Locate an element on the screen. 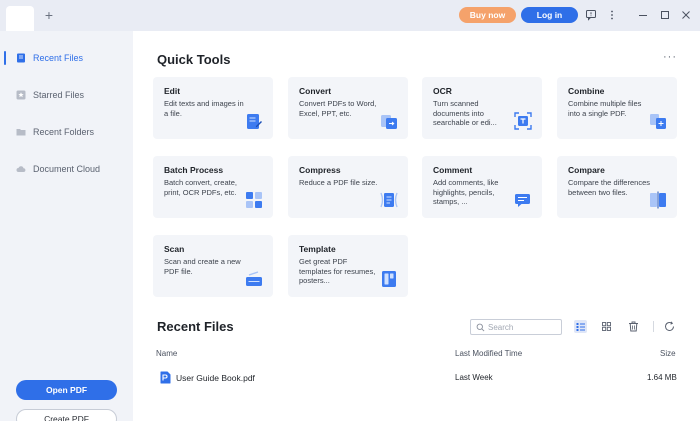 The width and height of the screenshot is (700, 421). sidebar-item-label: Recent Files is located at coordinates (58, 58).